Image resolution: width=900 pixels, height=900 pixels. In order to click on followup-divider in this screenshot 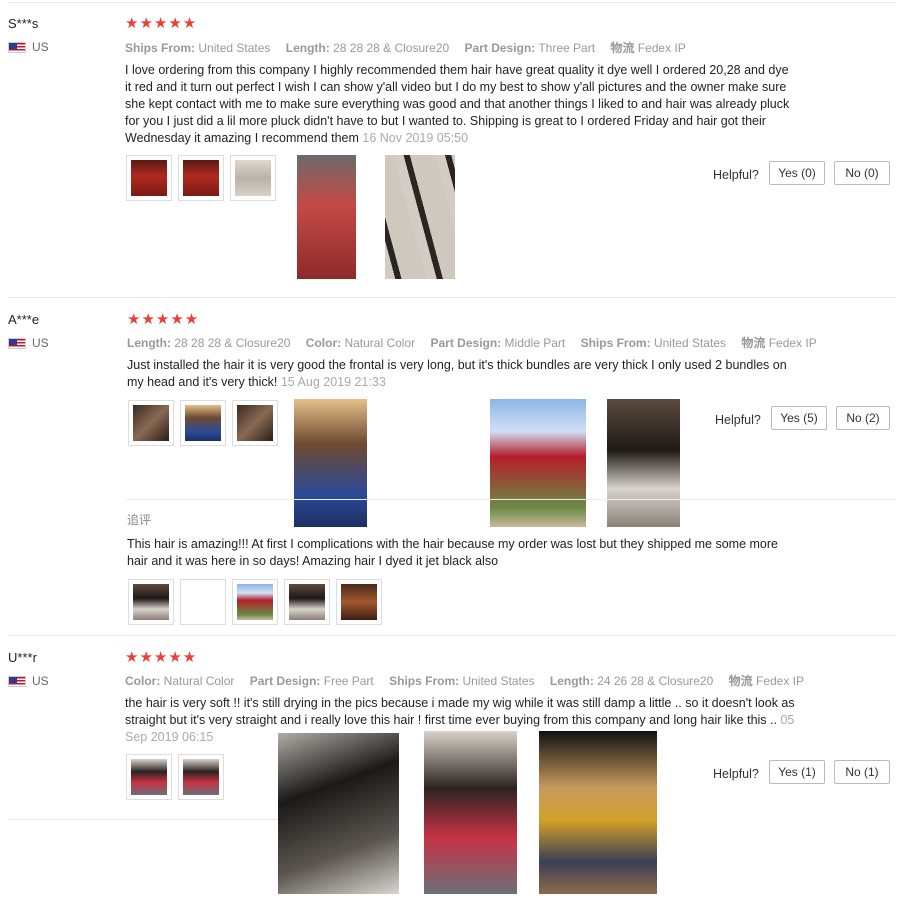, I will do `click(511, 499)`.